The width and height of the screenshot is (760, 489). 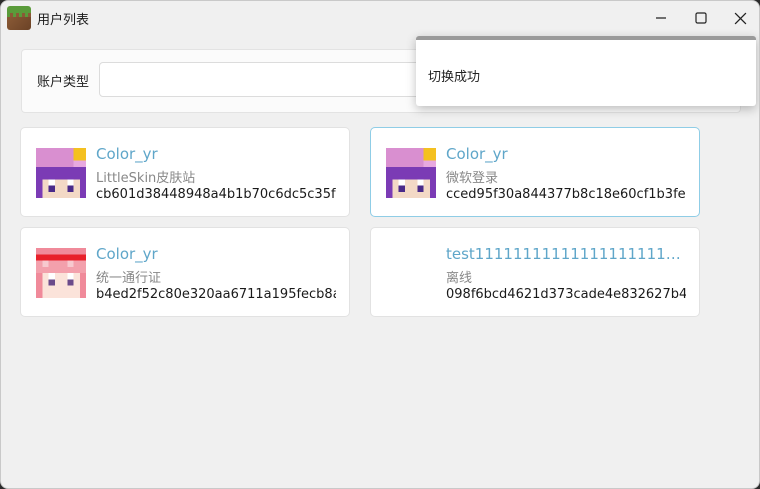 I want to click on account-type: 离线, so click(x=459, y=278).